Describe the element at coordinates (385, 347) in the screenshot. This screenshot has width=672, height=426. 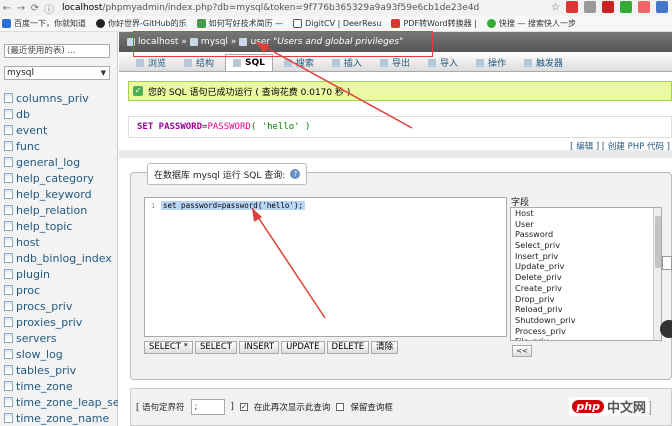
I see `clear-button: 清除` at that location.